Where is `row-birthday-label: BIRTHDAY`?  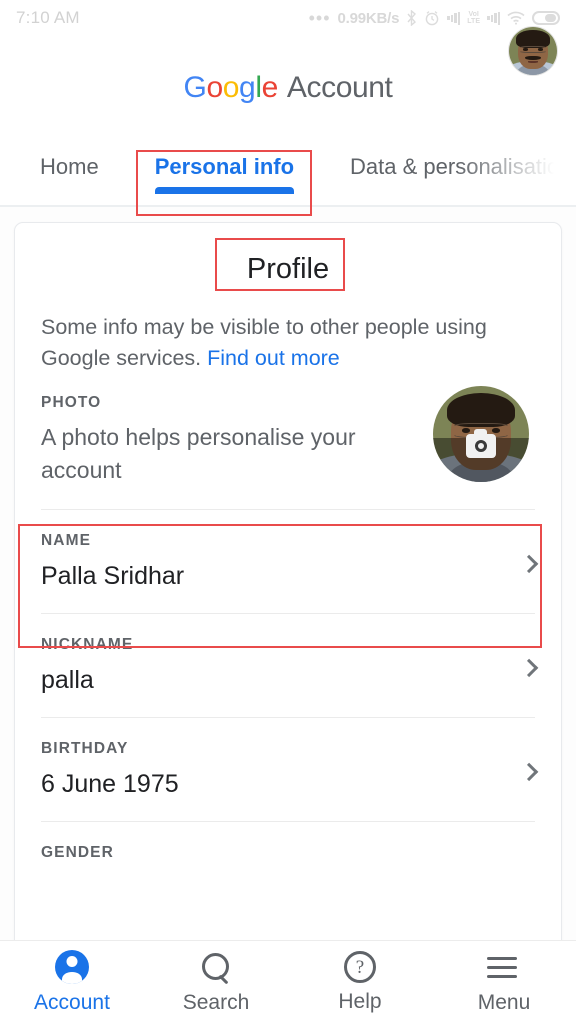
row-birthday-label: BIRTHDAY is located at coordinates (85, 748).